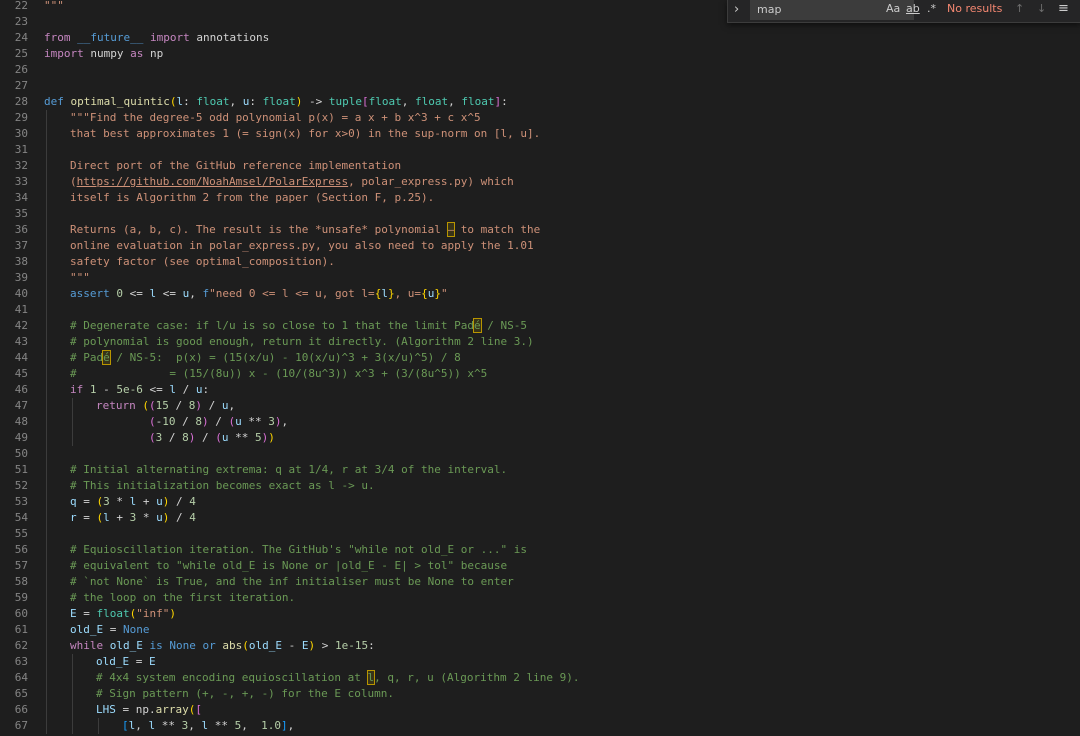 The height and width of the screenshot is (736, 1080). I want to click on code-token: é, so click(477, 325).